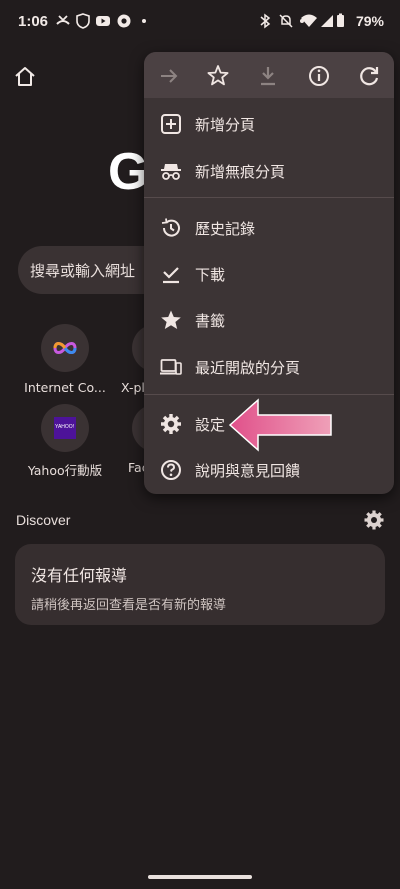  What do you see at coordinates (369, 21) in the screenshot?
I see `battery-percent: 79%` at bounding box center [369, 21].